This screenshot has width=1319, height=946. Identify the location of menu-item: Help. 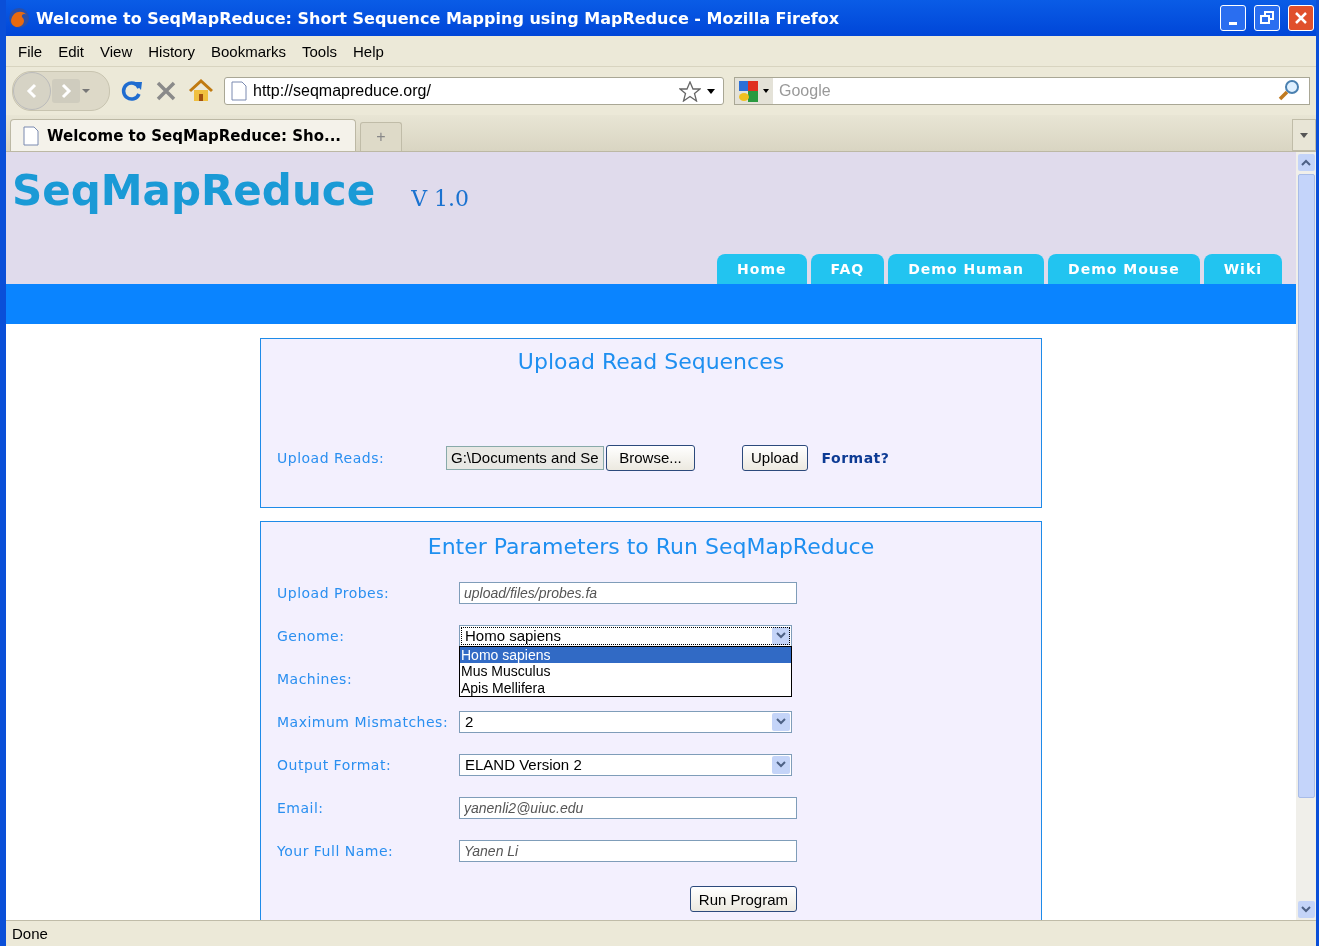
(368, 51).